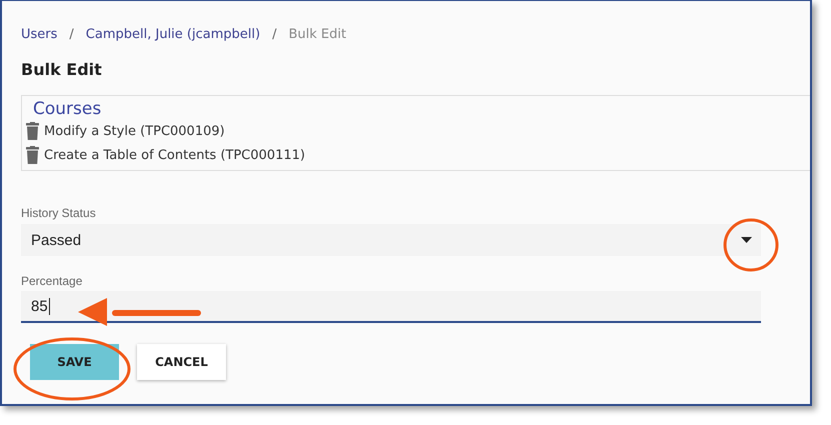 The image size is (831, 425). Describe the element at coordinates (391, 240) in the screenshot. I see `status-dropdown: Passed` at that location.